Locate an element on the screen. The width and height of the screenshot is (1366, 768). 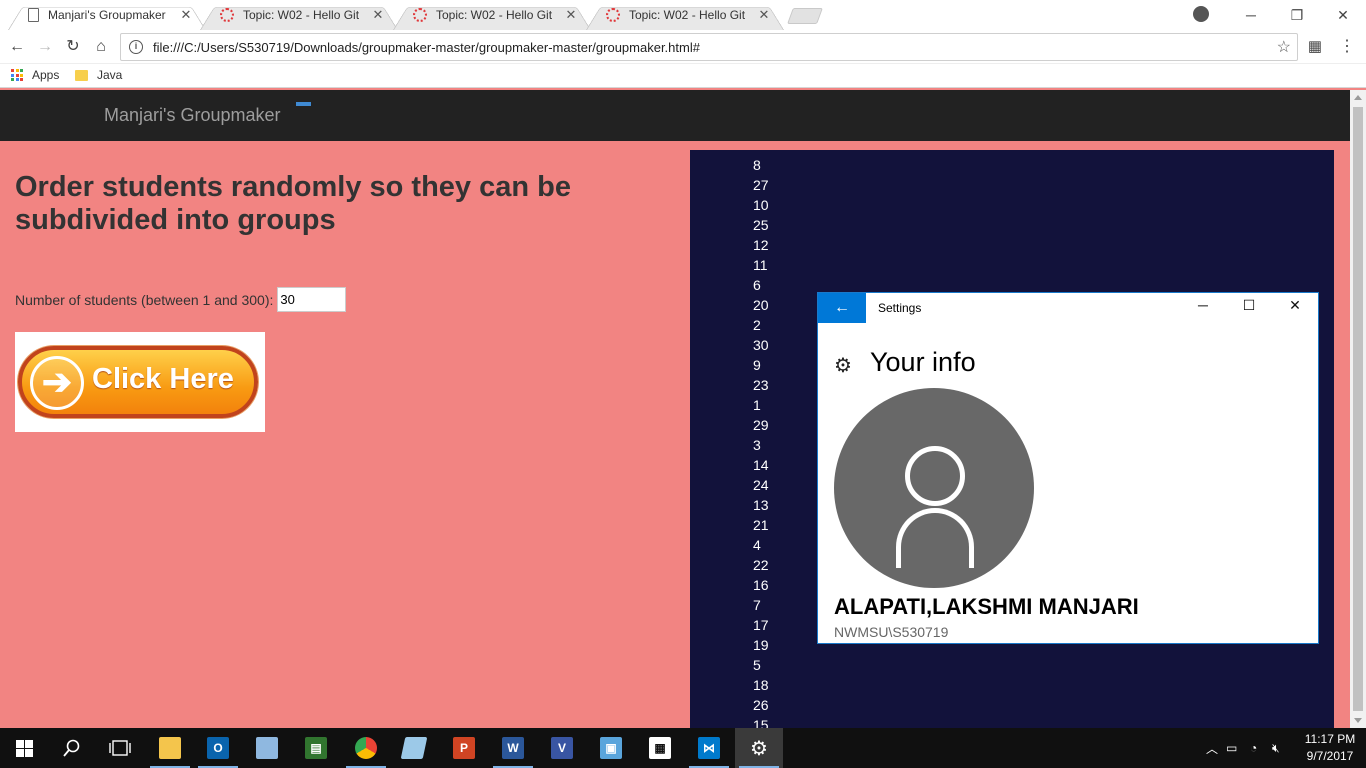
tab-groupmaker: Manjari's Groupmaker ✕ is located at coordinates (107, 15).